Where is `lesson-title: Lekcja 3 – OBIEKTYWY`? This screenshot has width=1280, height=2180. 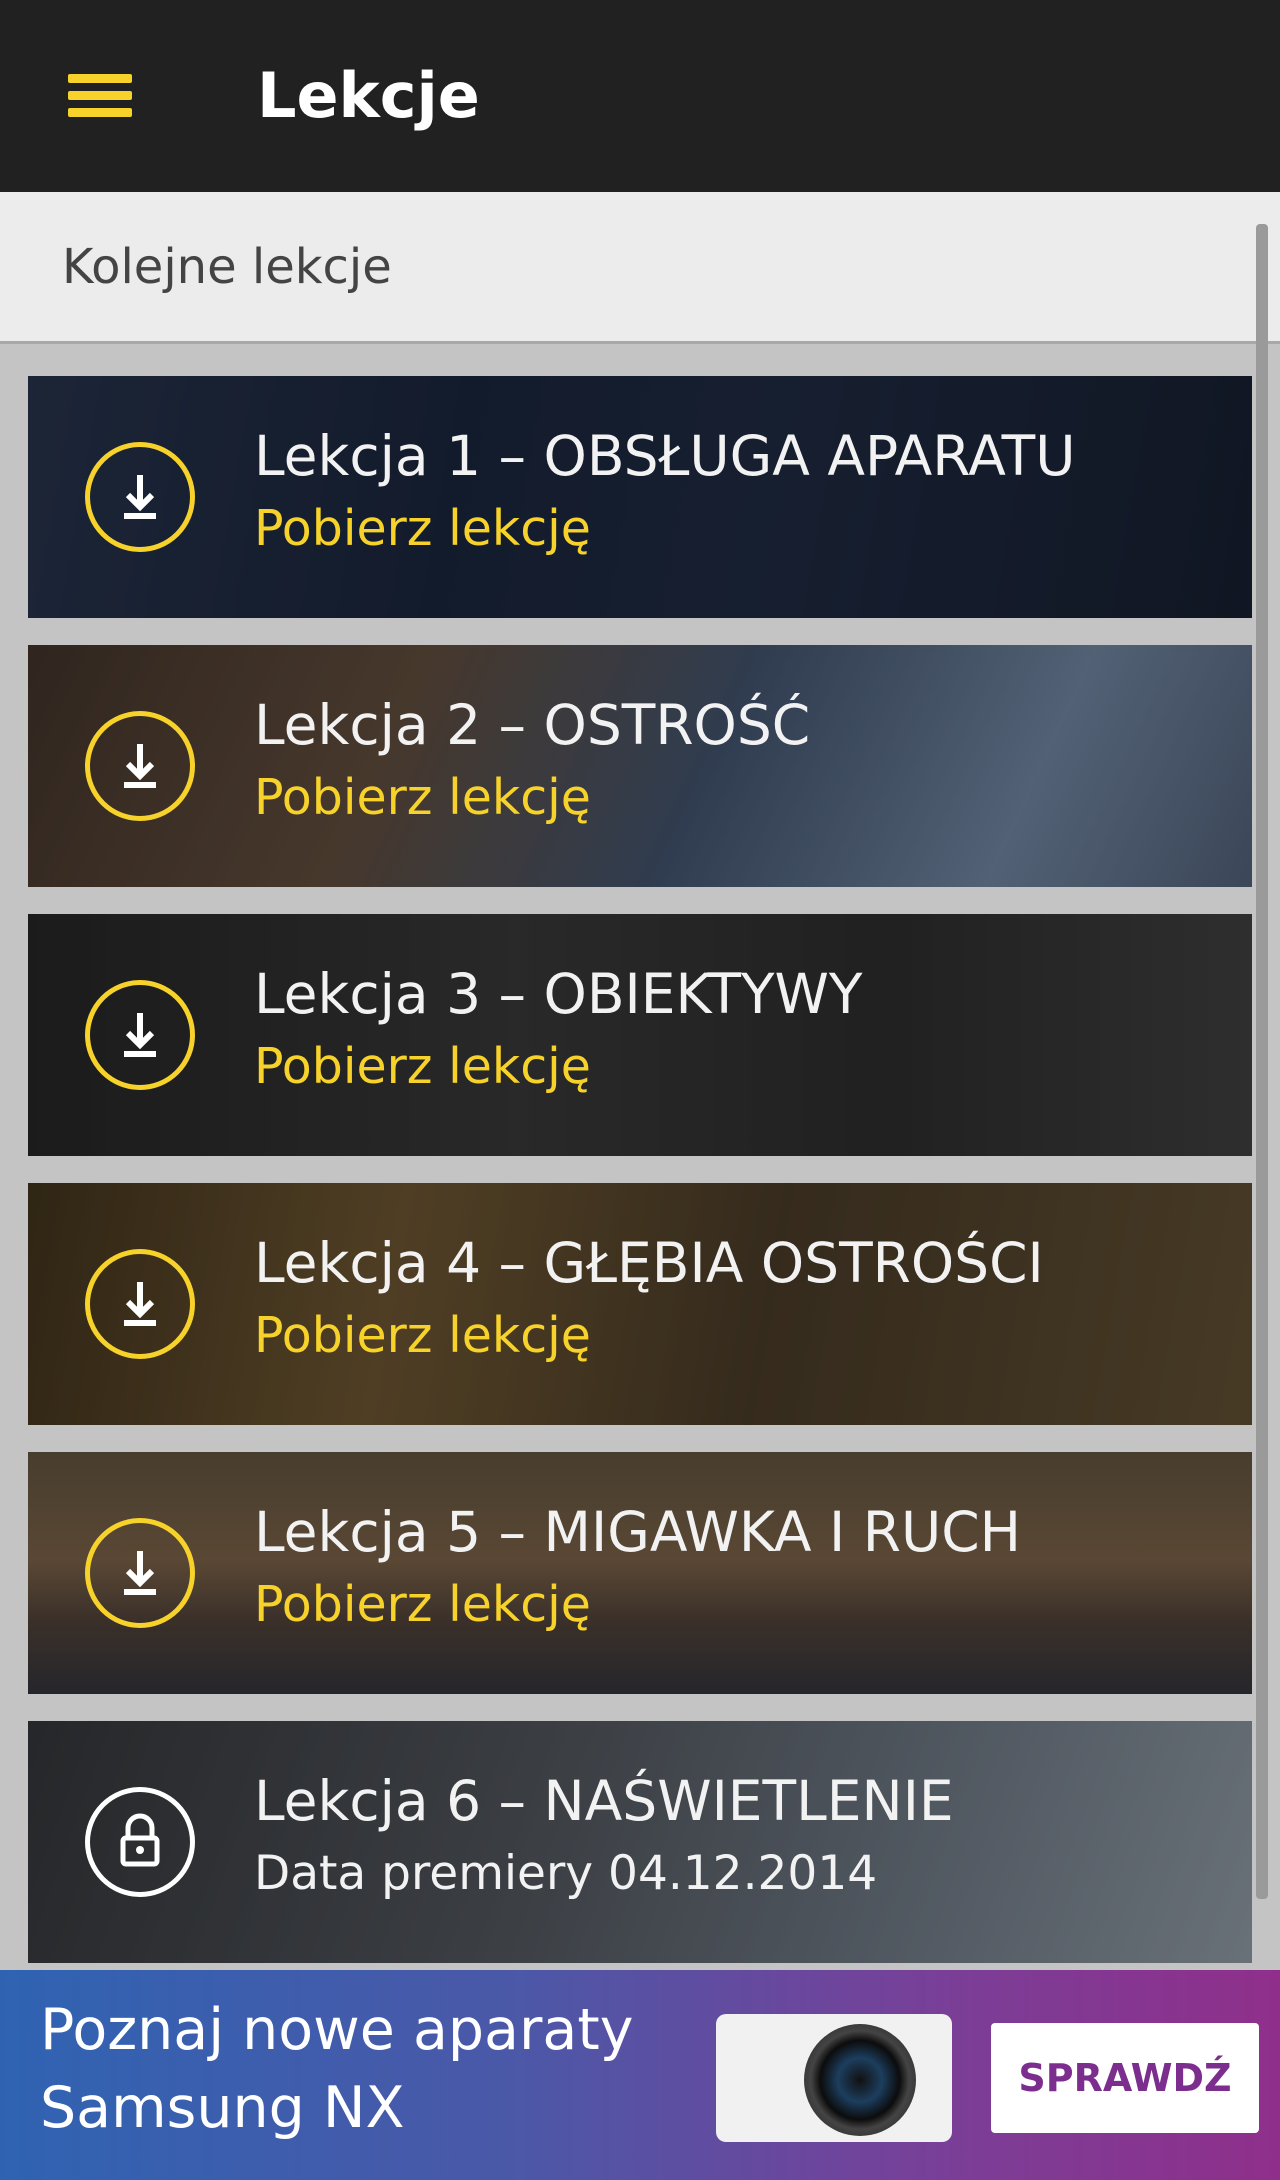
lesson-title: Lekcja 3 – OBIEKTYWY is located at coordinates (558, 994).